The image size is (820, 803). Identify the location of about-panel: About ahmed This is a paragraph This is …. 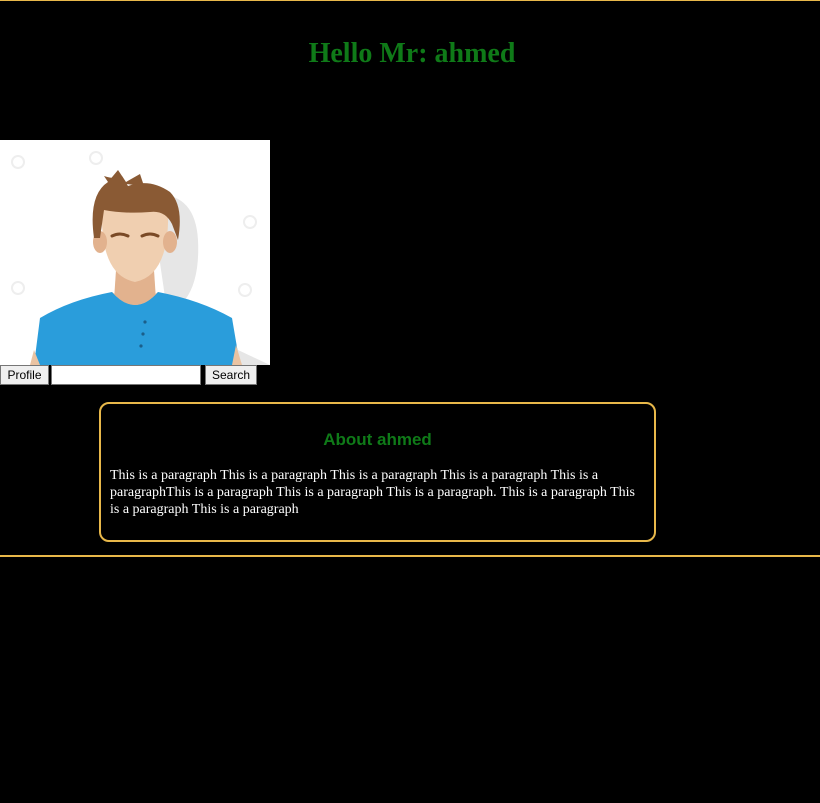
(377, 472).